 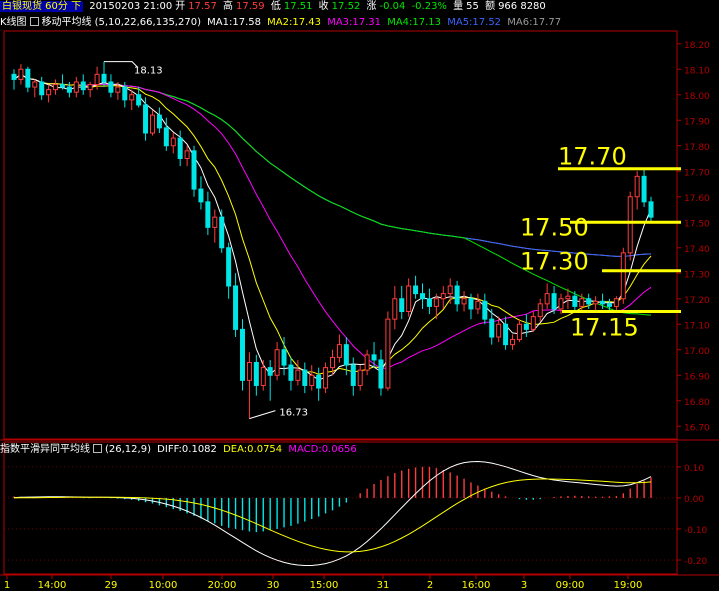 I want to click on price-tick-label: 16.80, so click(x=697, y=403).